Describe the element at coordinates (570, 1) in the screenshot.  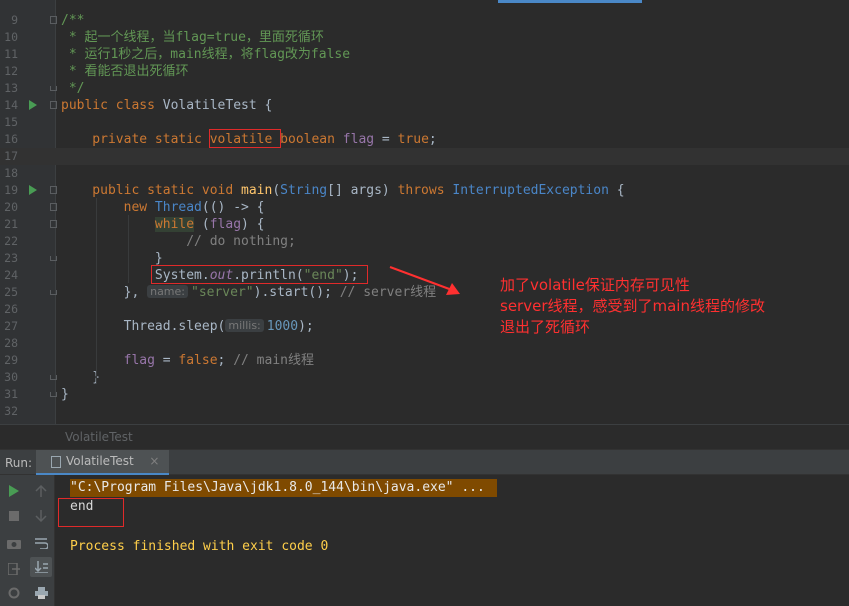
I see `tab-scroll-indicator` at that location.